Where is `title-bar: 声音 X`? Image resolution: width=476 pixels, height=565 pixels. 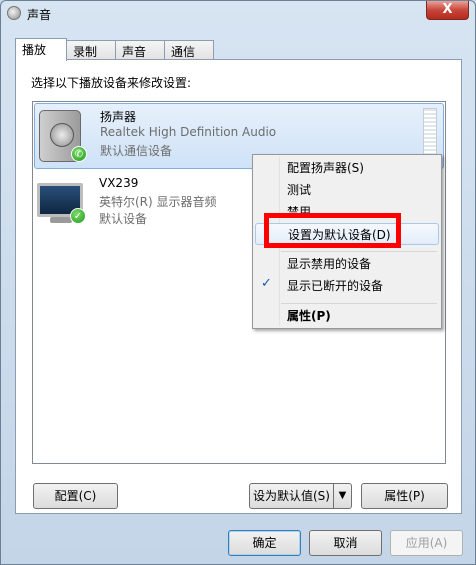 title-bar: 声音 X is located at coordinates (238, 14).